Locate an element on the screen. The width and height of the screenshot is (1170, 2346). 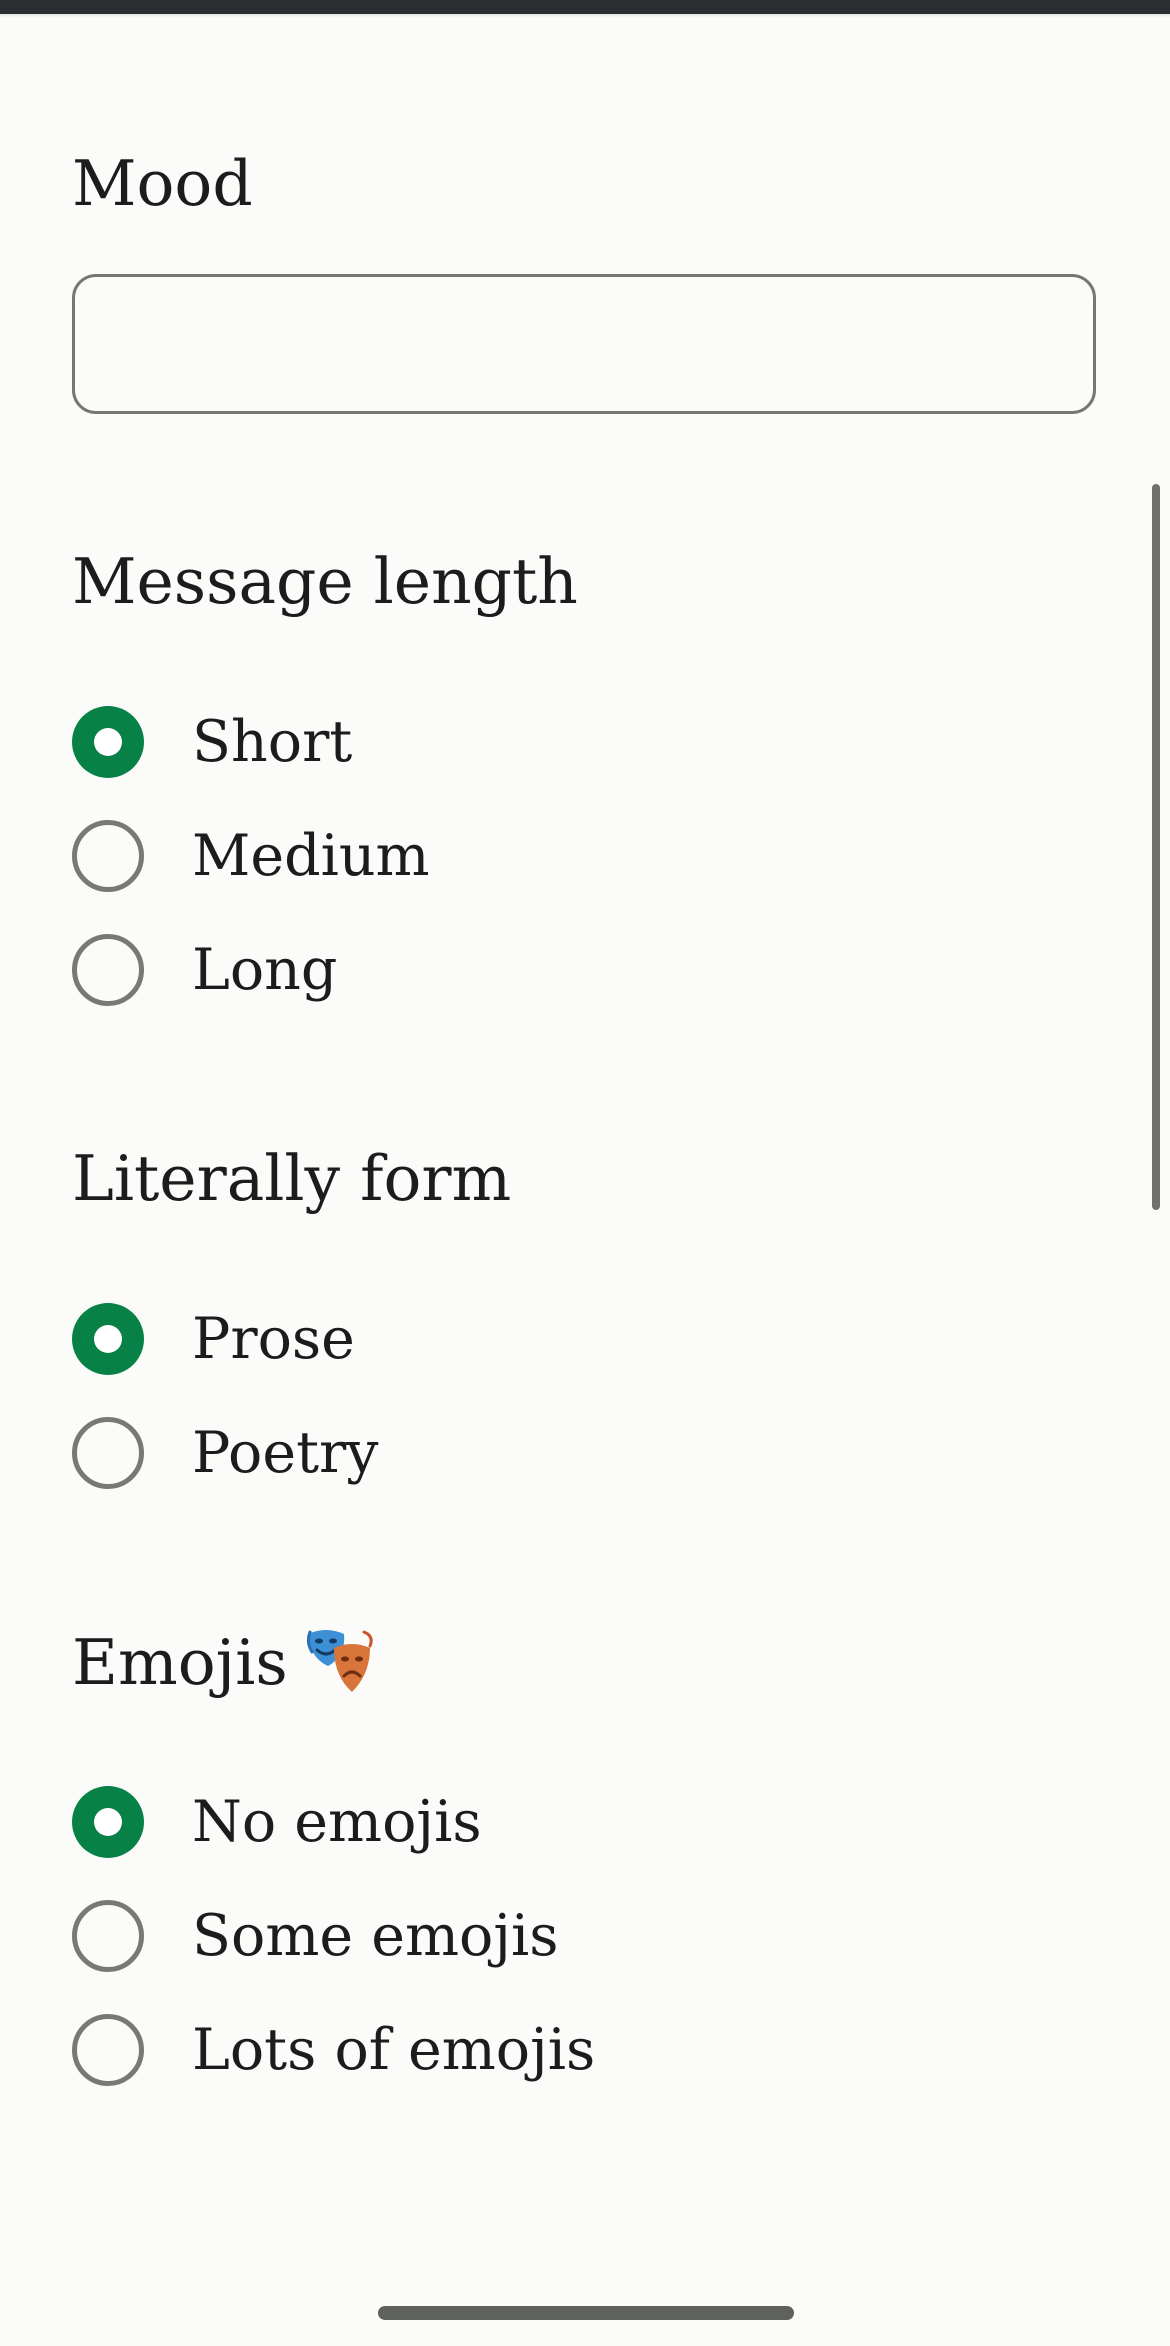
top-divider is located at coordinates (585, 16).